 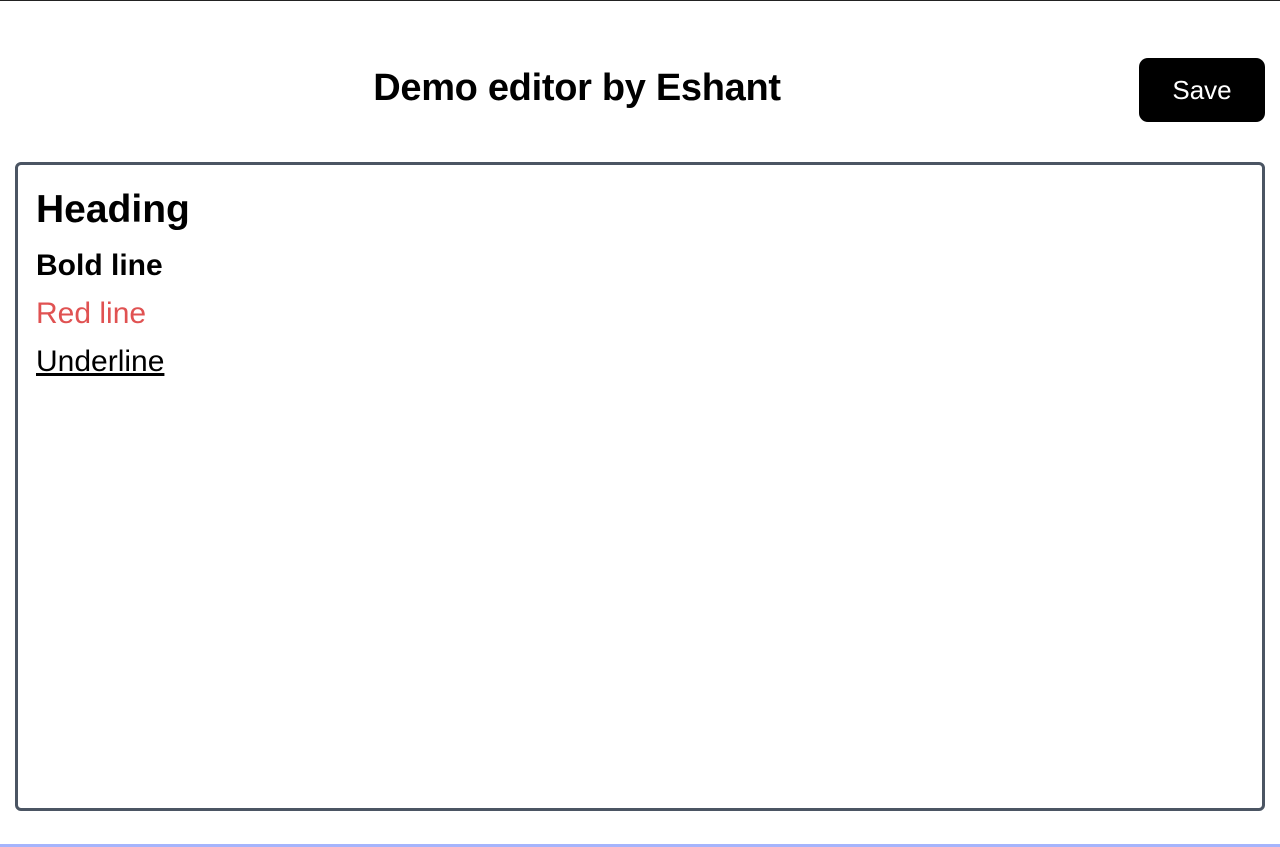 I want to click on save-button: Save, so click(x=1202, y=90).